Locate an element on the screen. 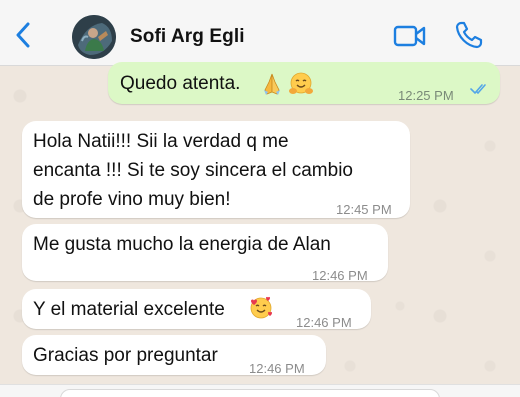  message-input-bar is located at coordinates (260, 390).